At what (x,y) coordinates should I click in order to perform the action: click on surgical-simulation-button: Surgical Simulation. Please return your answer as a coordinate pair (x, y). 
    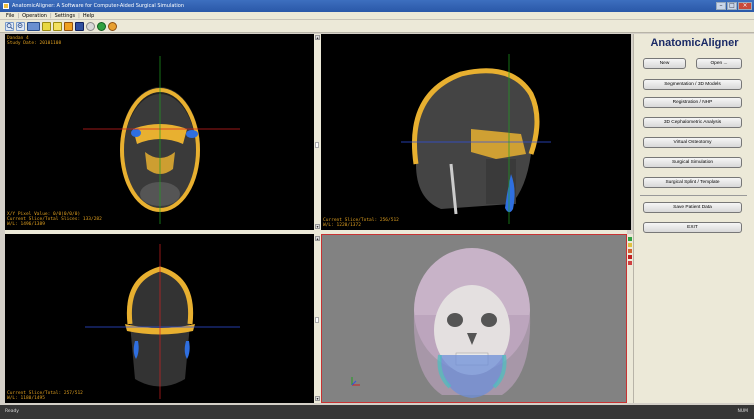
    Looking at the image, I should click on (692, 162).